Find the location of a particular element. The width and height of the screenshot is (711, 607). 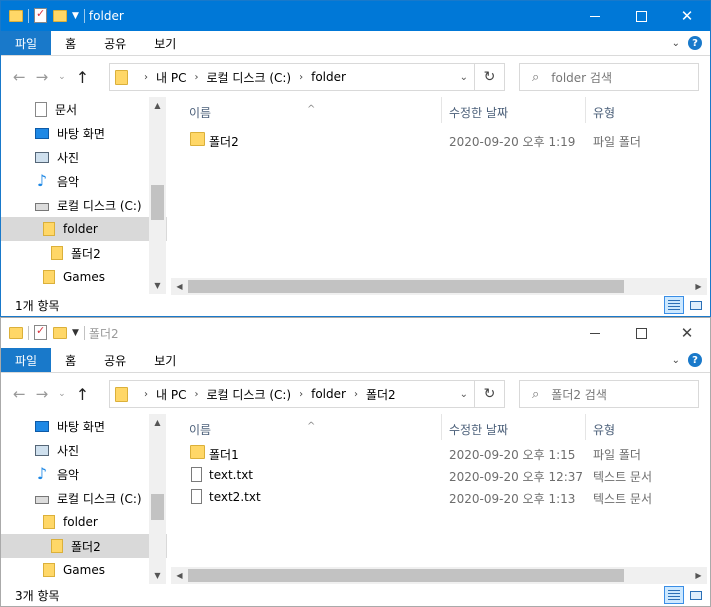

breadcrumb-item: 폴더2 is located at coordinates (381, 394).